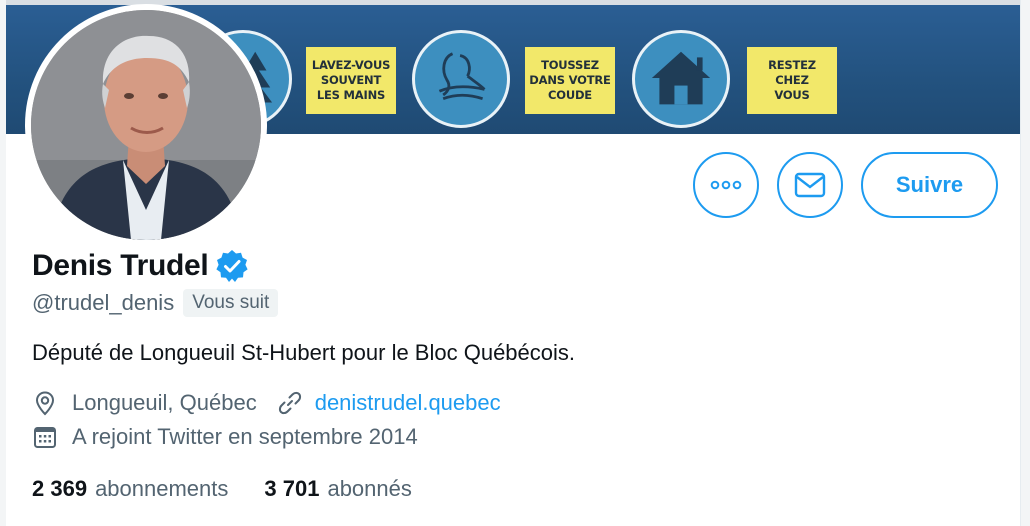  I want to click on mail-icon, so click(810, 185).